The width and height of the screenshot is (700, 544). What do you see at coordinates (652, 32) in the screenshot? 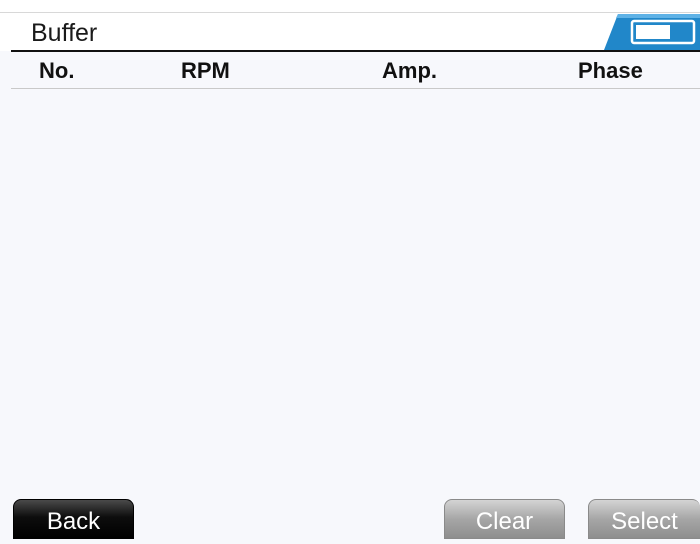
I see `battery-icon` at bounding box center [652, 32].